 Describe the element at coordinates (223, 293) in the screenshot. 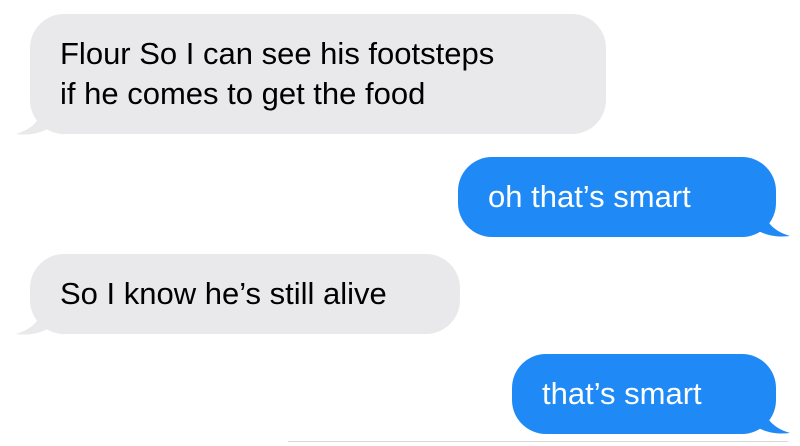

I see `message-text-line: So I know he’s still alive` at that location.